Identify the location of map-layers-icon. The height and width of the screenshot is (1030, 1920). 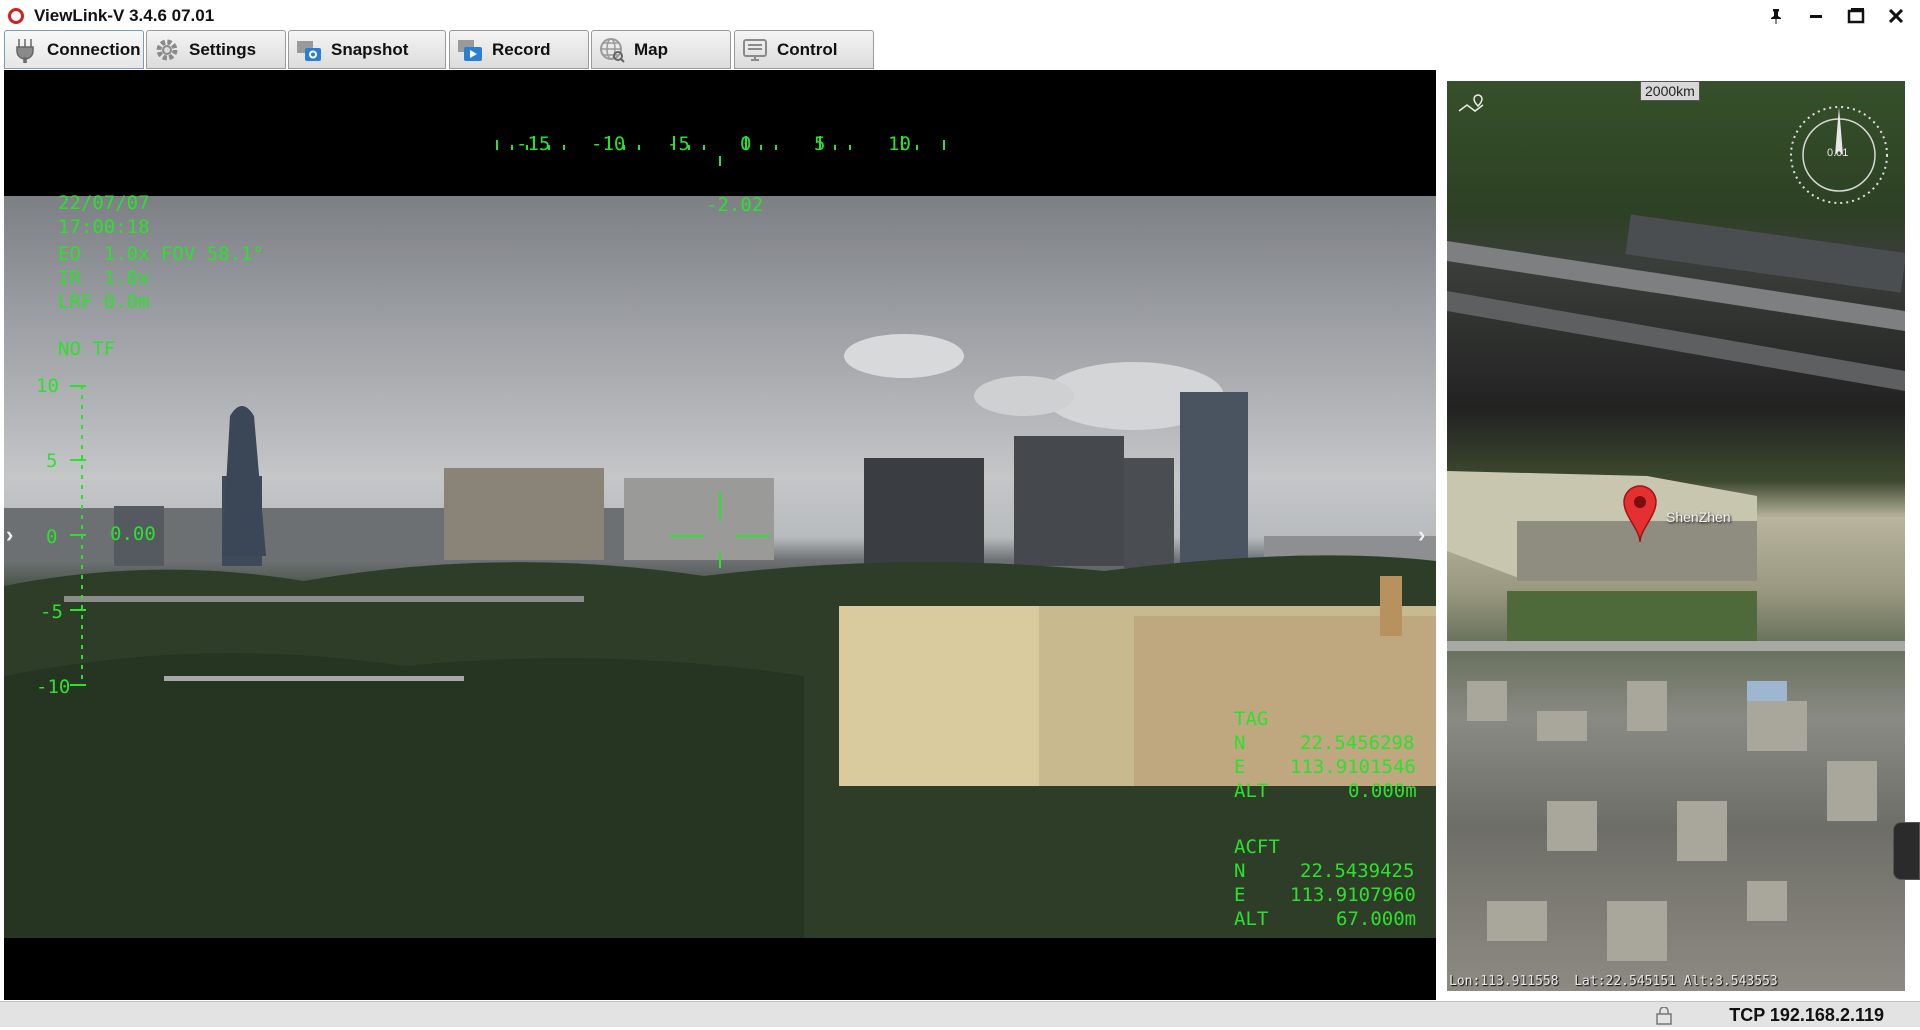
(1472, 106).